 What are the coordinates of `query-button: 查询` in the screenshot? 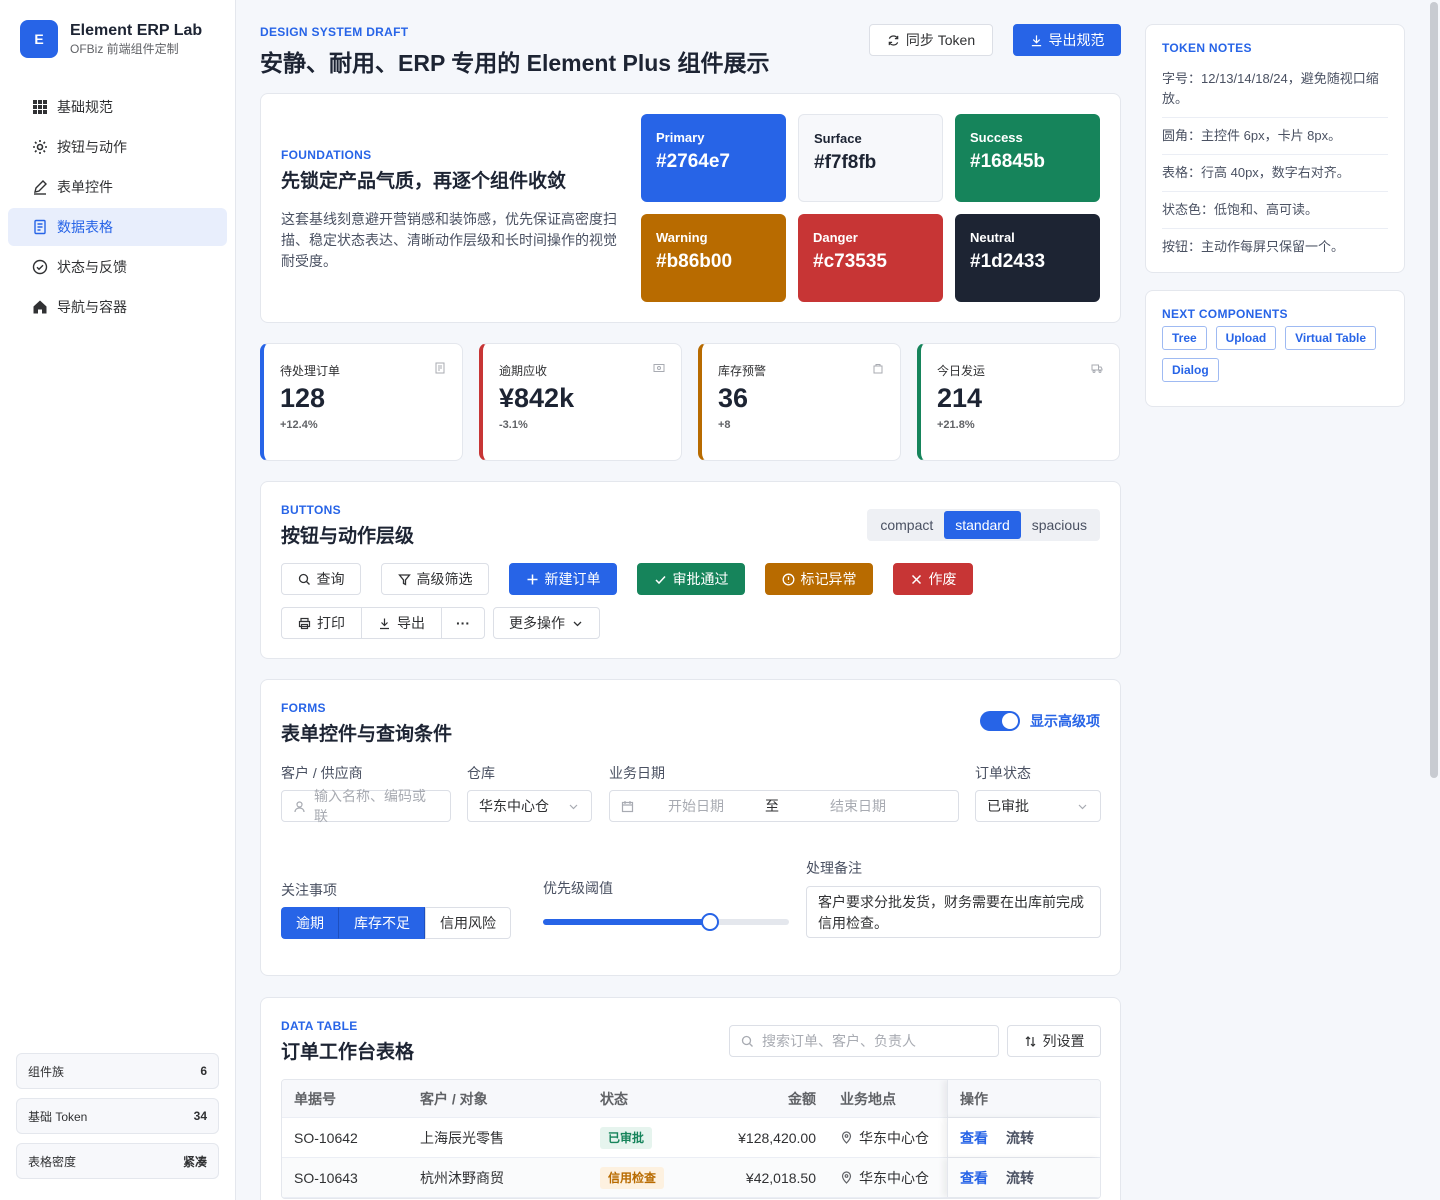 It's located at (321, 579).